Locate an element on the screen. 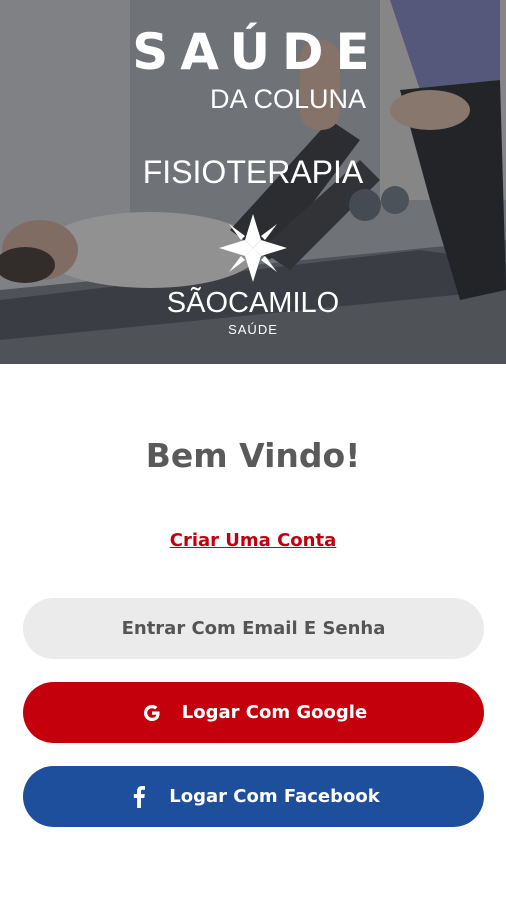  facebook-login-button: Logar Com Facebook is located at coordinates (253, 796).